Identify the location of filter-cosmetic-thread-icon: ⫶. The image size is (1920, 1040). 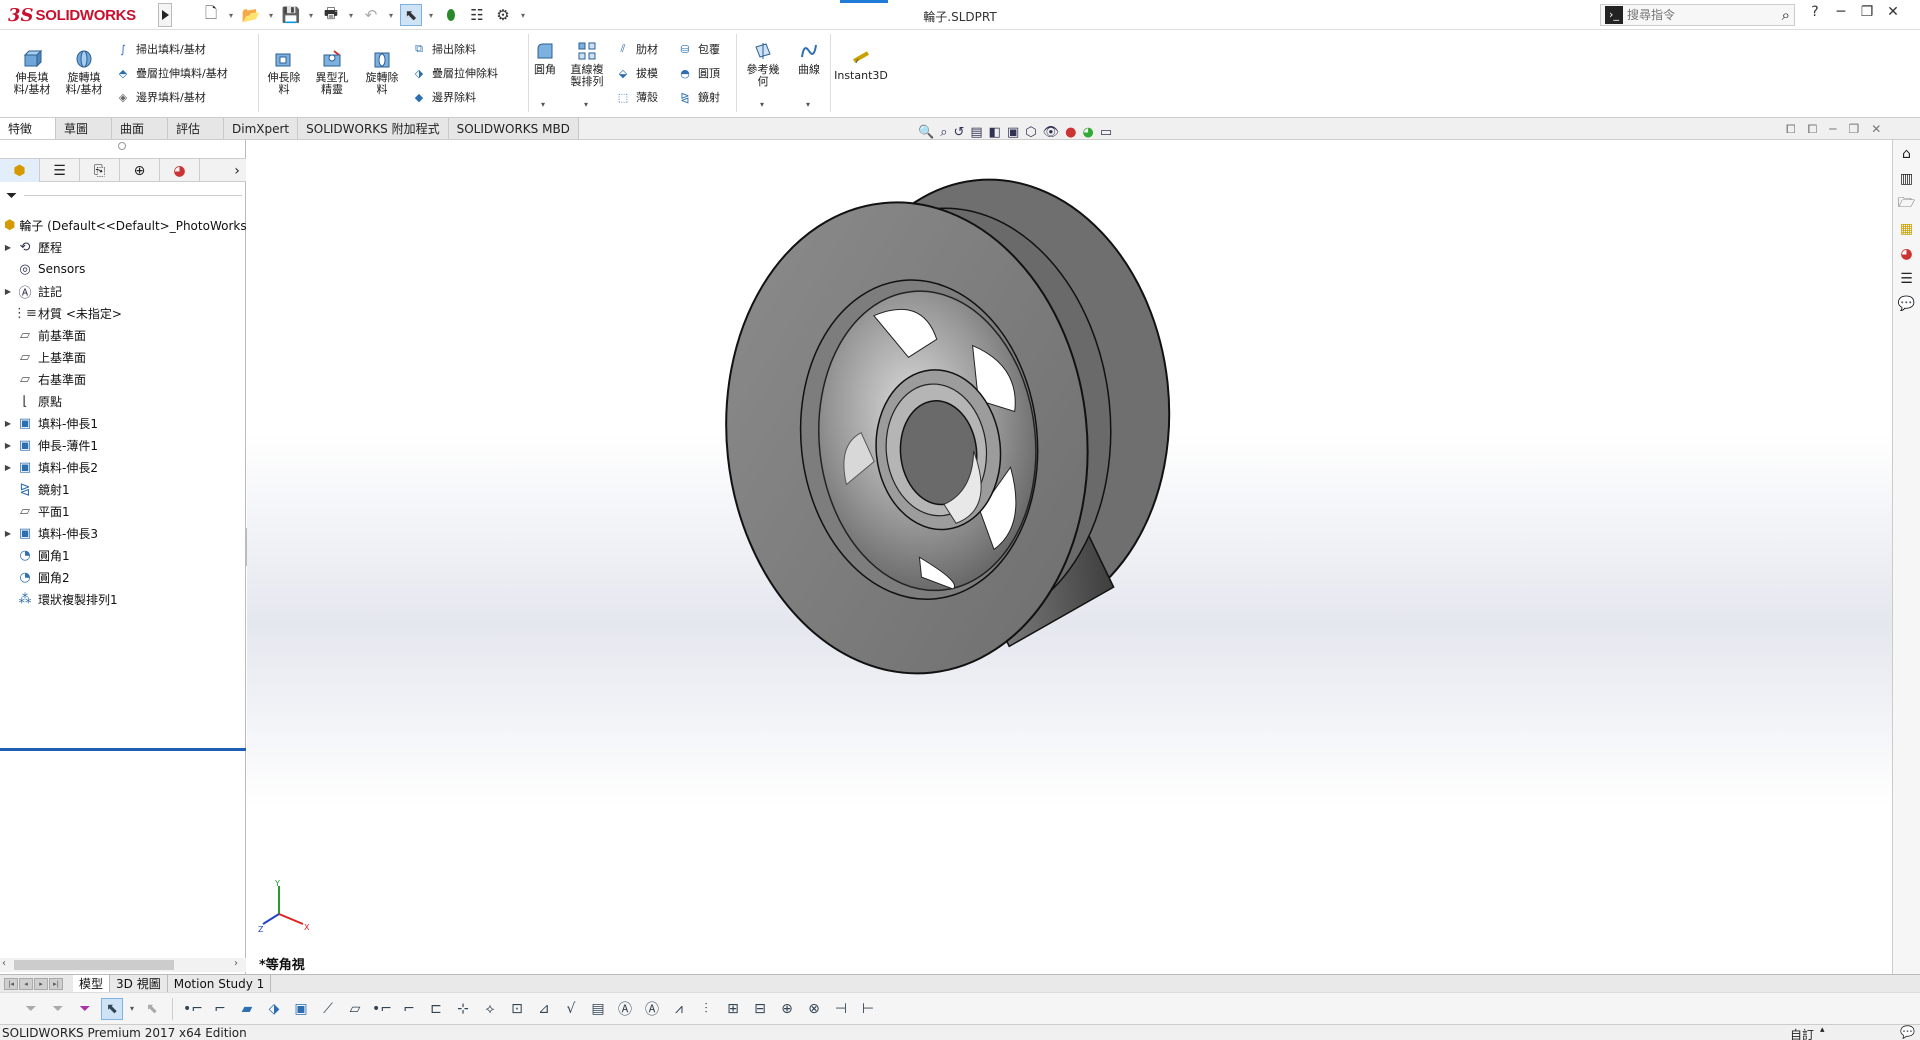
(706, 1009).